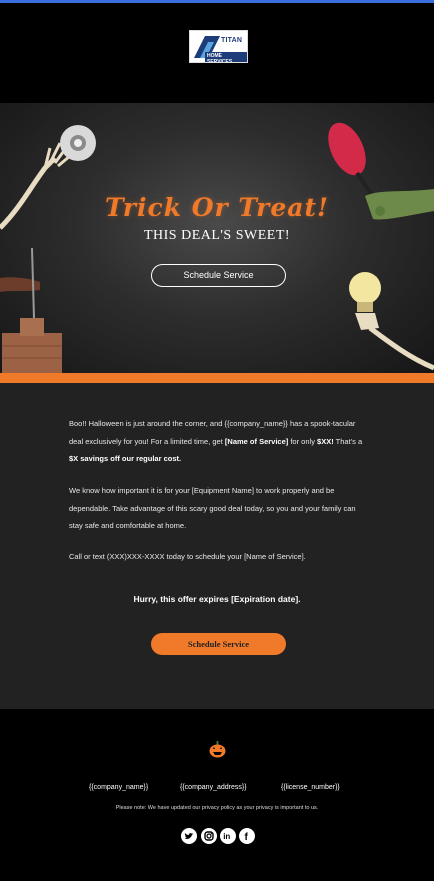  What do you see at coordinates (189, 836) in the screenshot?
I see `twitter-icon` at bounding box center [189, 836].